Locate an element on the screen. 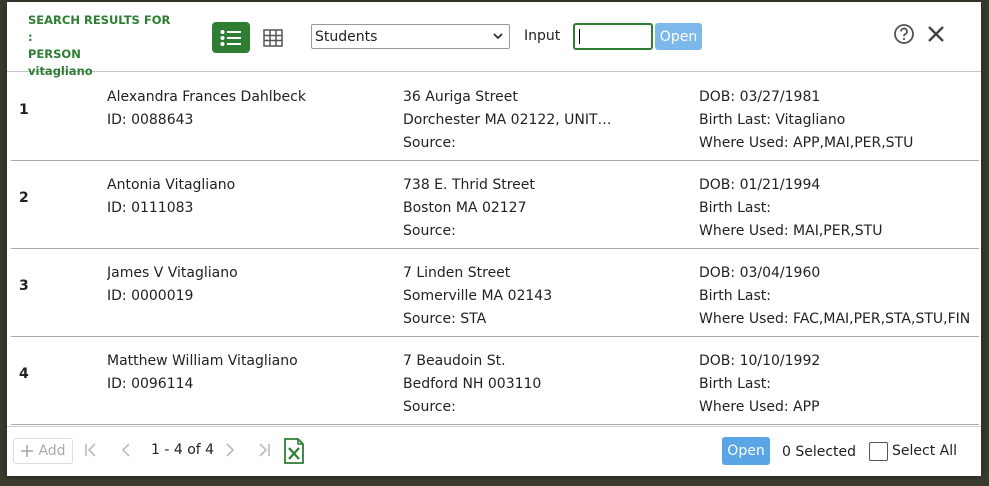  add-button: Add is located at coordinates (43, 451).